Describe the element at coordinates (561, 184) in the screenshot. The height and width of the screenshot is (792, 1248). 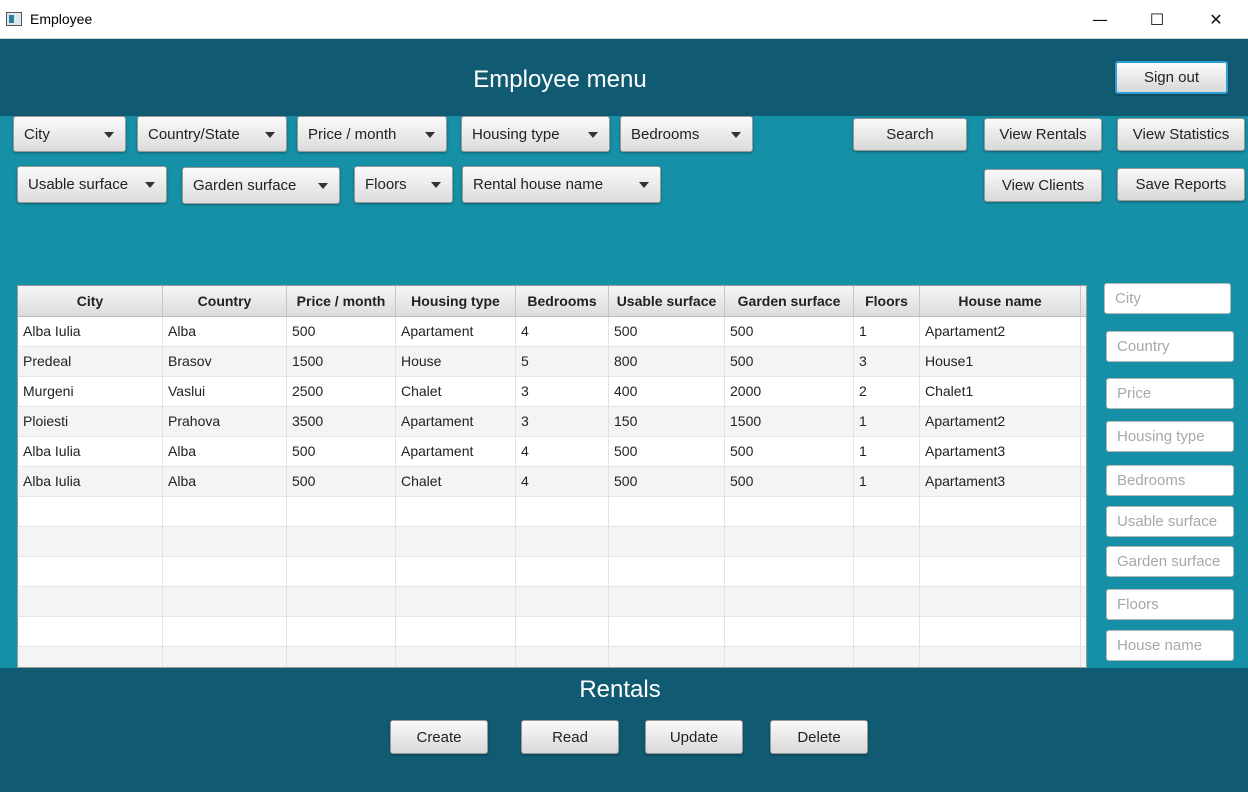
I see `rental-house-name-filter-dropdown: Rental house name` at that location.